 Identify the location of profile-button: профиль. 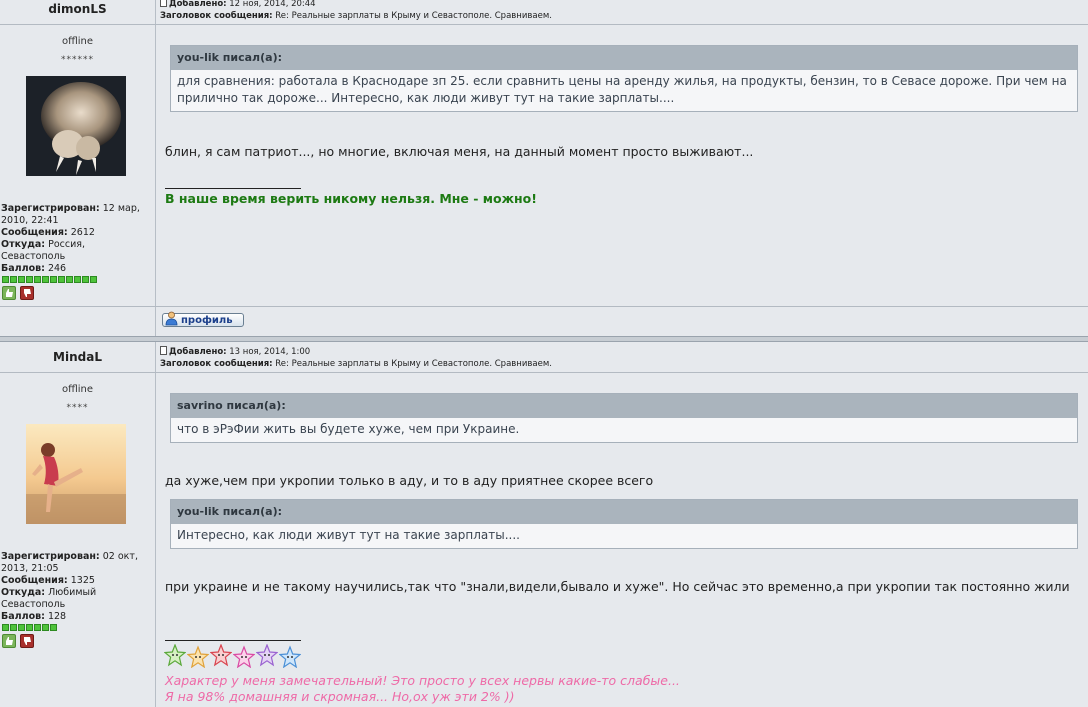
(203, 319).